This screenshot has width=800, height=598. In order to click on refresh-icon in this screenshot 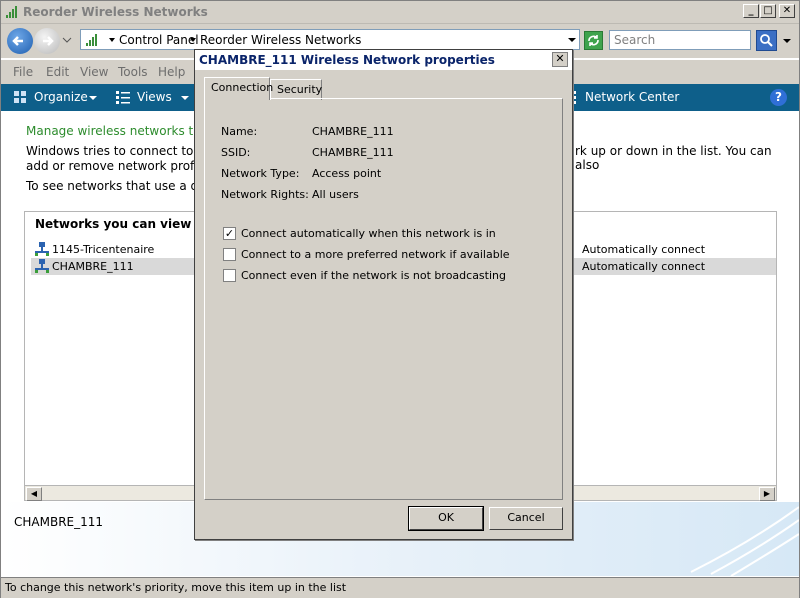, I will do `click(593, 40)`.